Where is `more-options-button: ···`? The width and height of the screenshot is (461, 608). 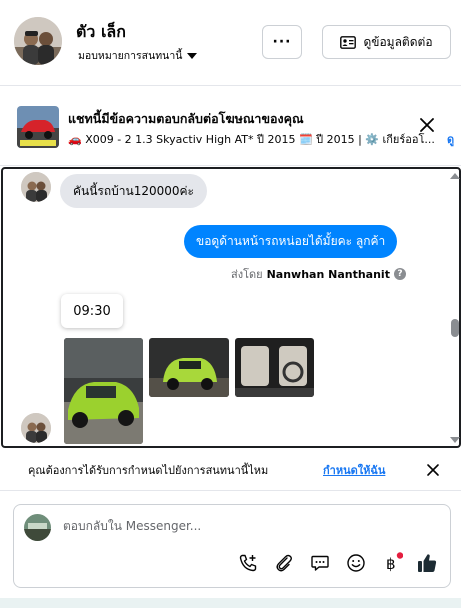 more-options-button: ··· is located at coordinates (282, 42).